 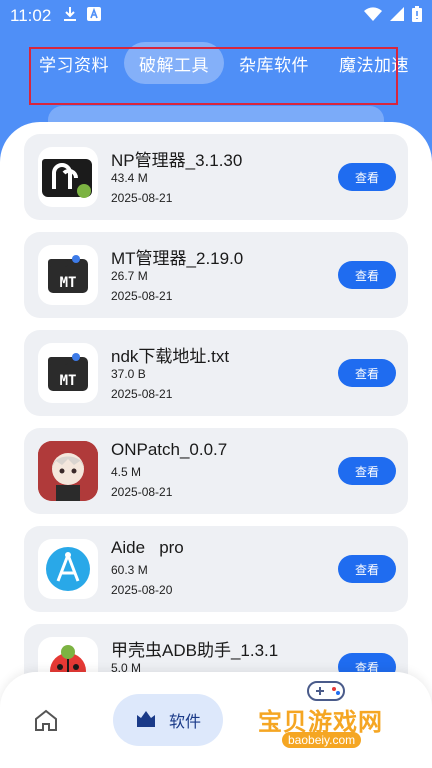 I want to click on tab-partial-next: 影, so click(x=428, y=63).